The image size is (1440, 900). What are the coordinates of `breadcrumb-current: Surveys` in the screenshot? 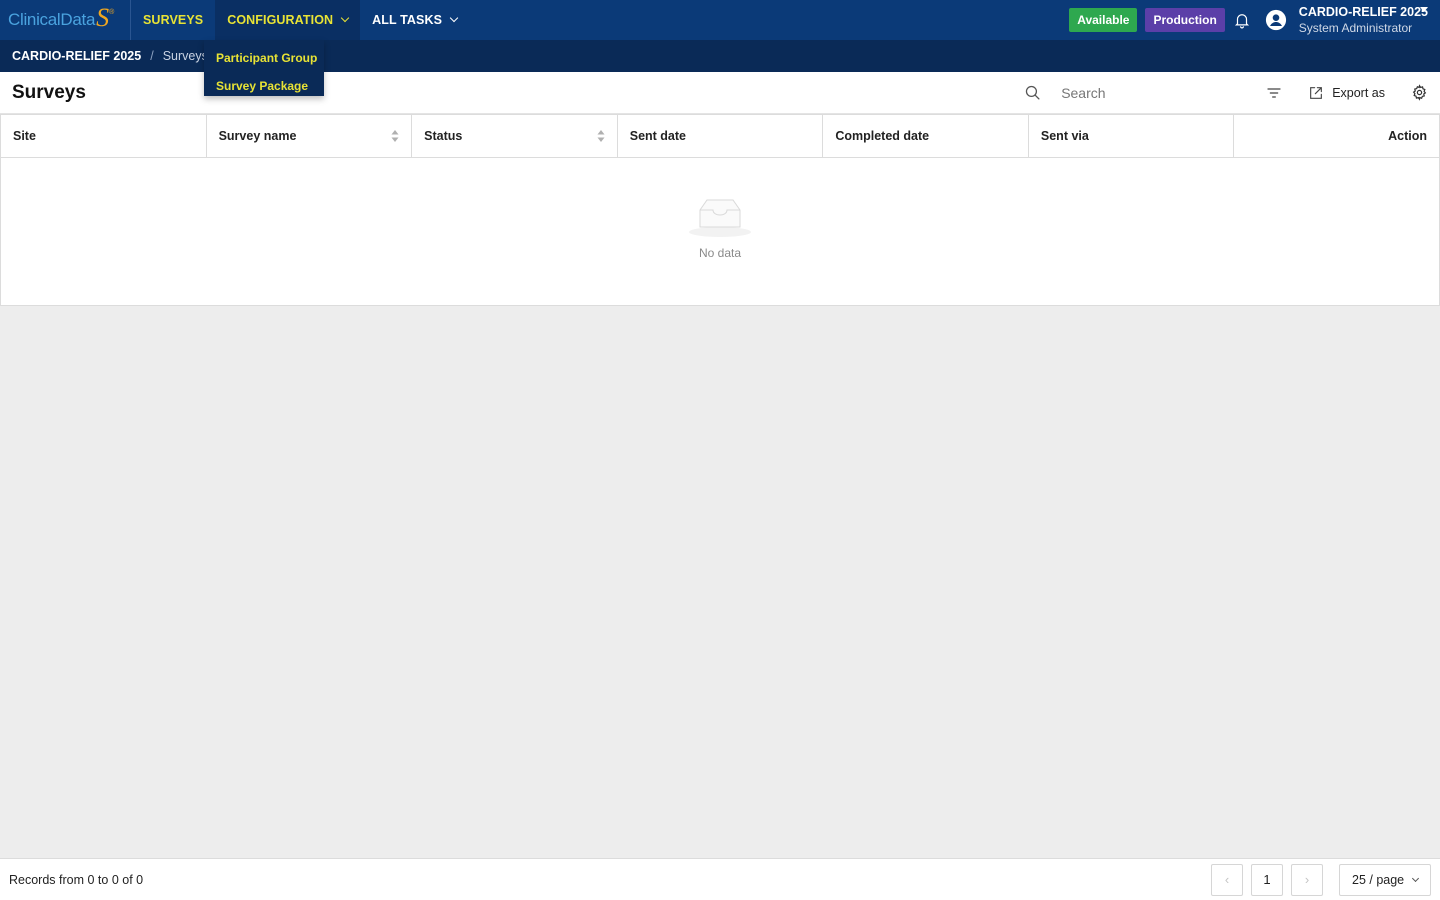 It's located at (185, 56).